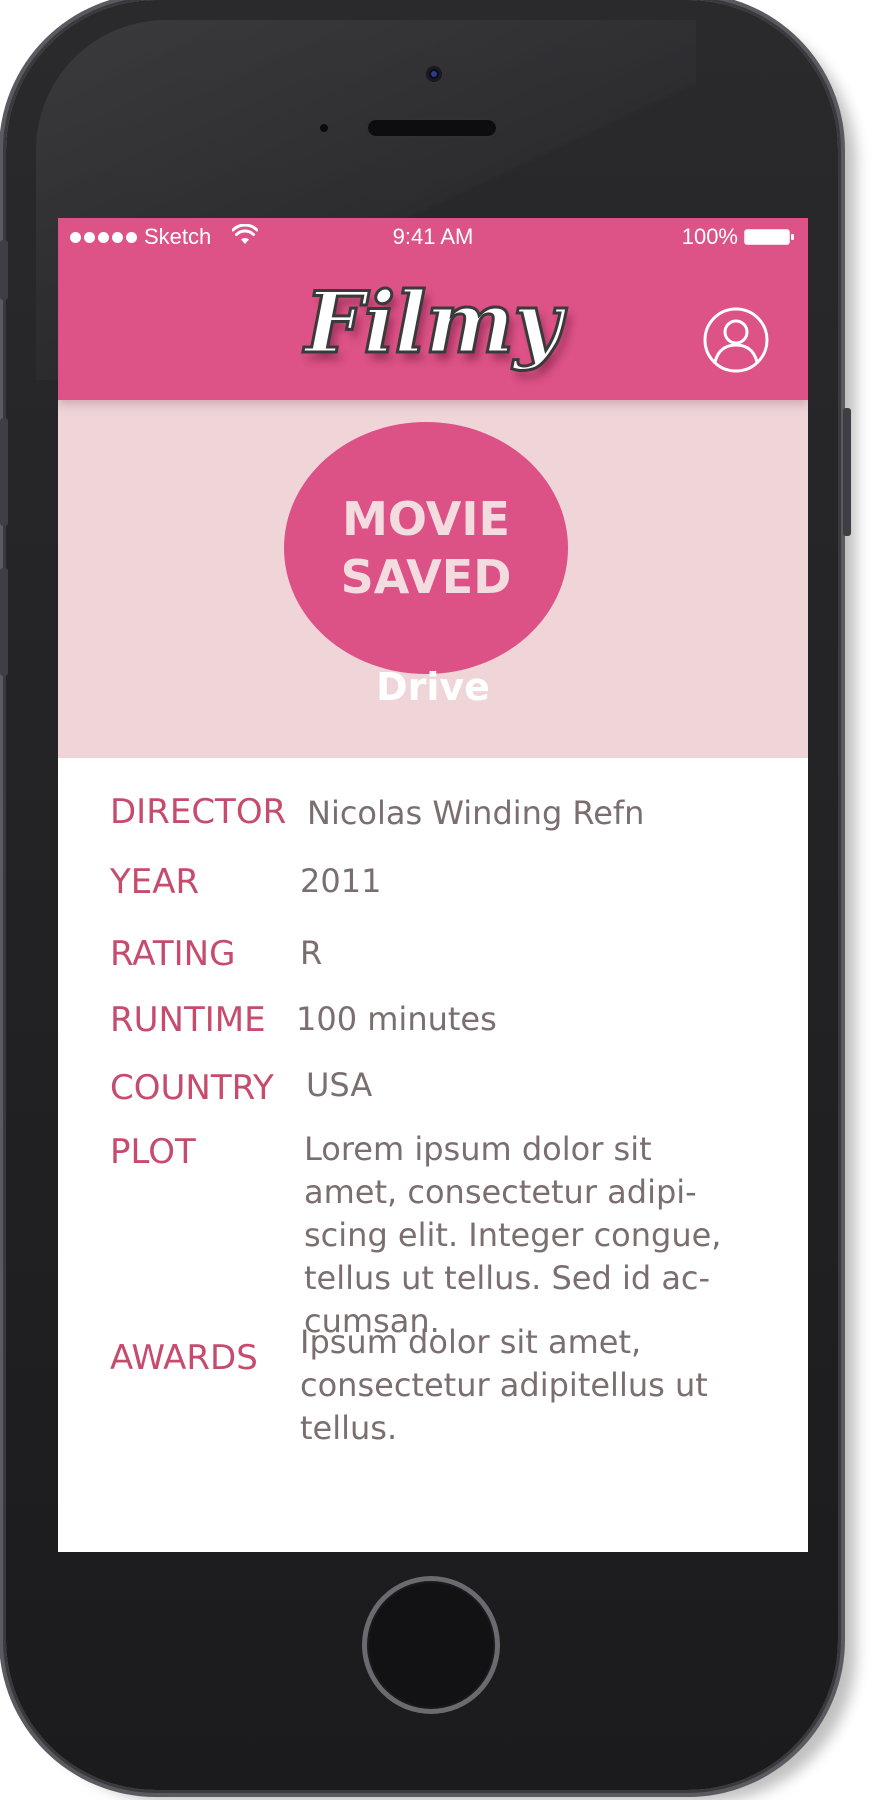 The image size is (890, 1800). Describe the element at coordinates (155, 882) in the screenshot. I see `year-label: YEAR` at that location.